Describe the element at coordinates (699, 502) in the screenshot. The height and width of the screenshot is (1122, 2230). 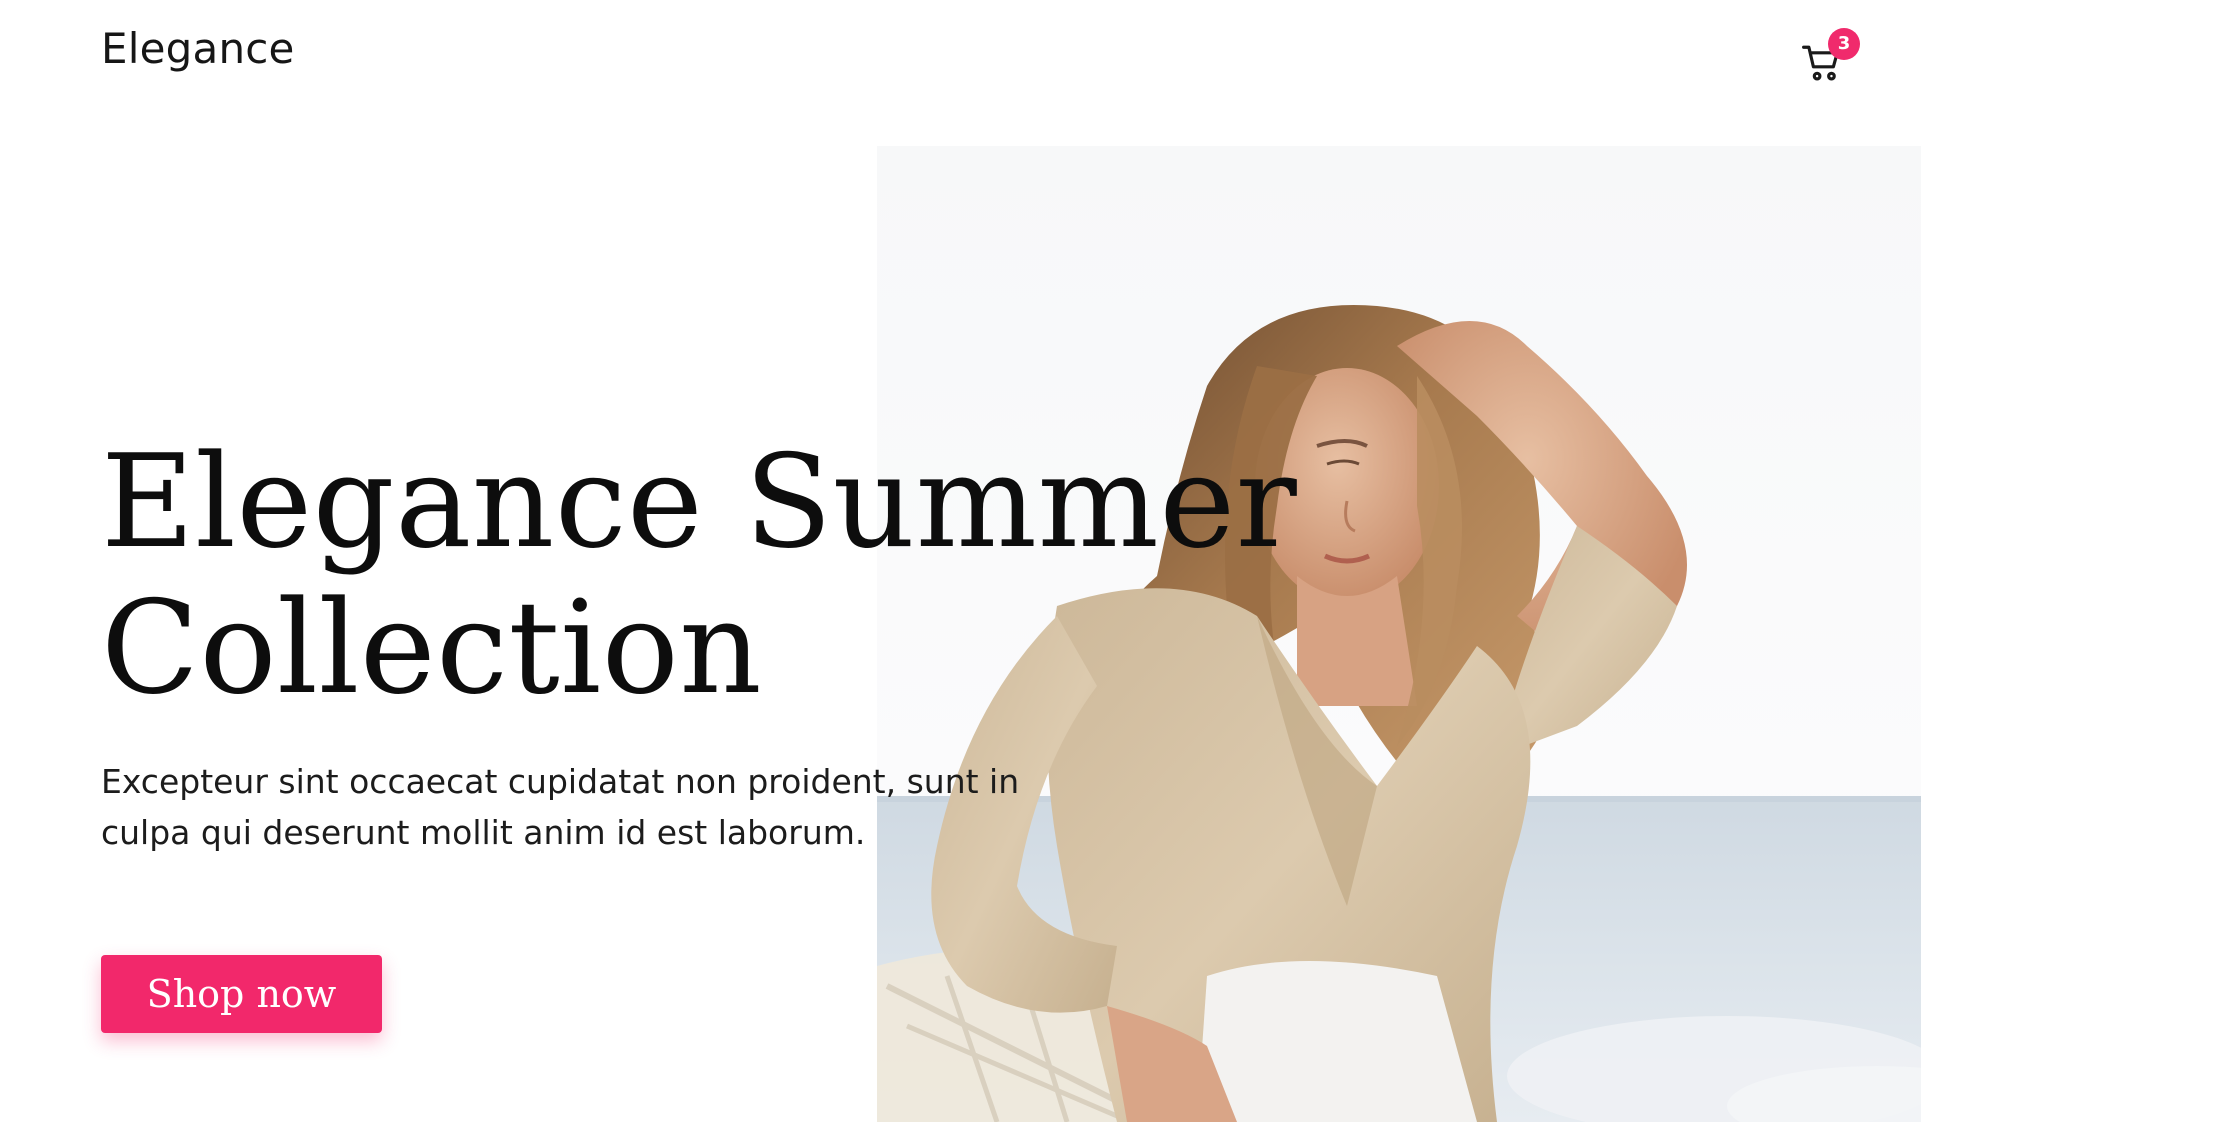
I see `hero-title-line1: Elegance Summer` at that location.